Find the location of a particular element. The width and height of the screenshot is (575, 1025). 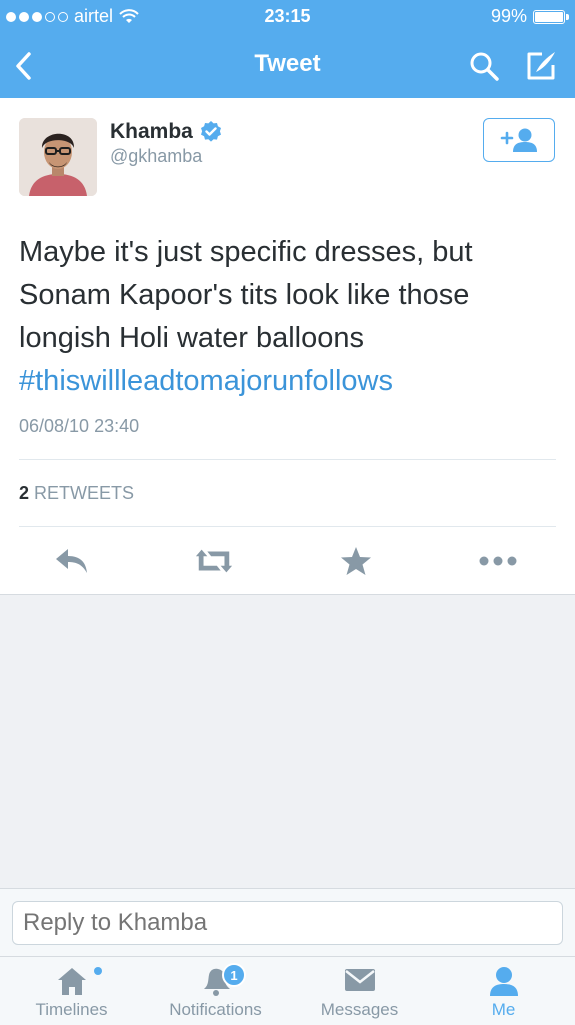

search-button is located at coordinates (484, 66).